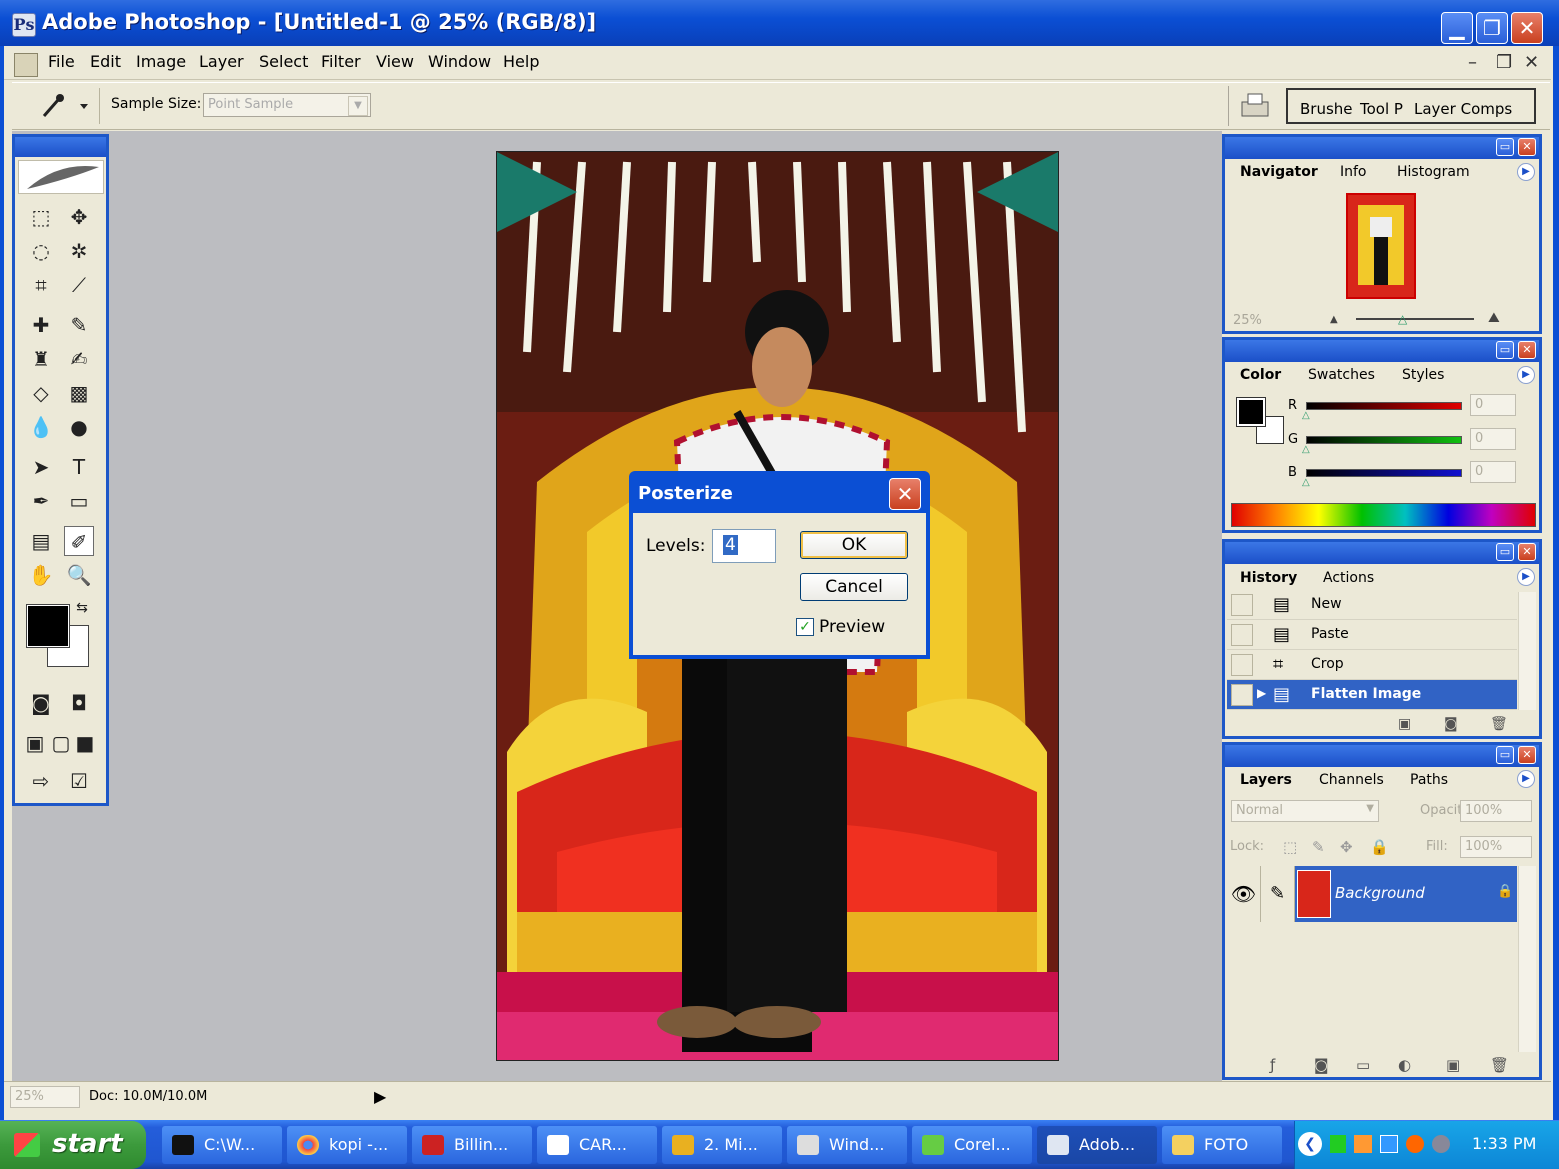  Describe the element at coordinates (521, 61) in the screenshot. I see `menu-help: Help` at that location.